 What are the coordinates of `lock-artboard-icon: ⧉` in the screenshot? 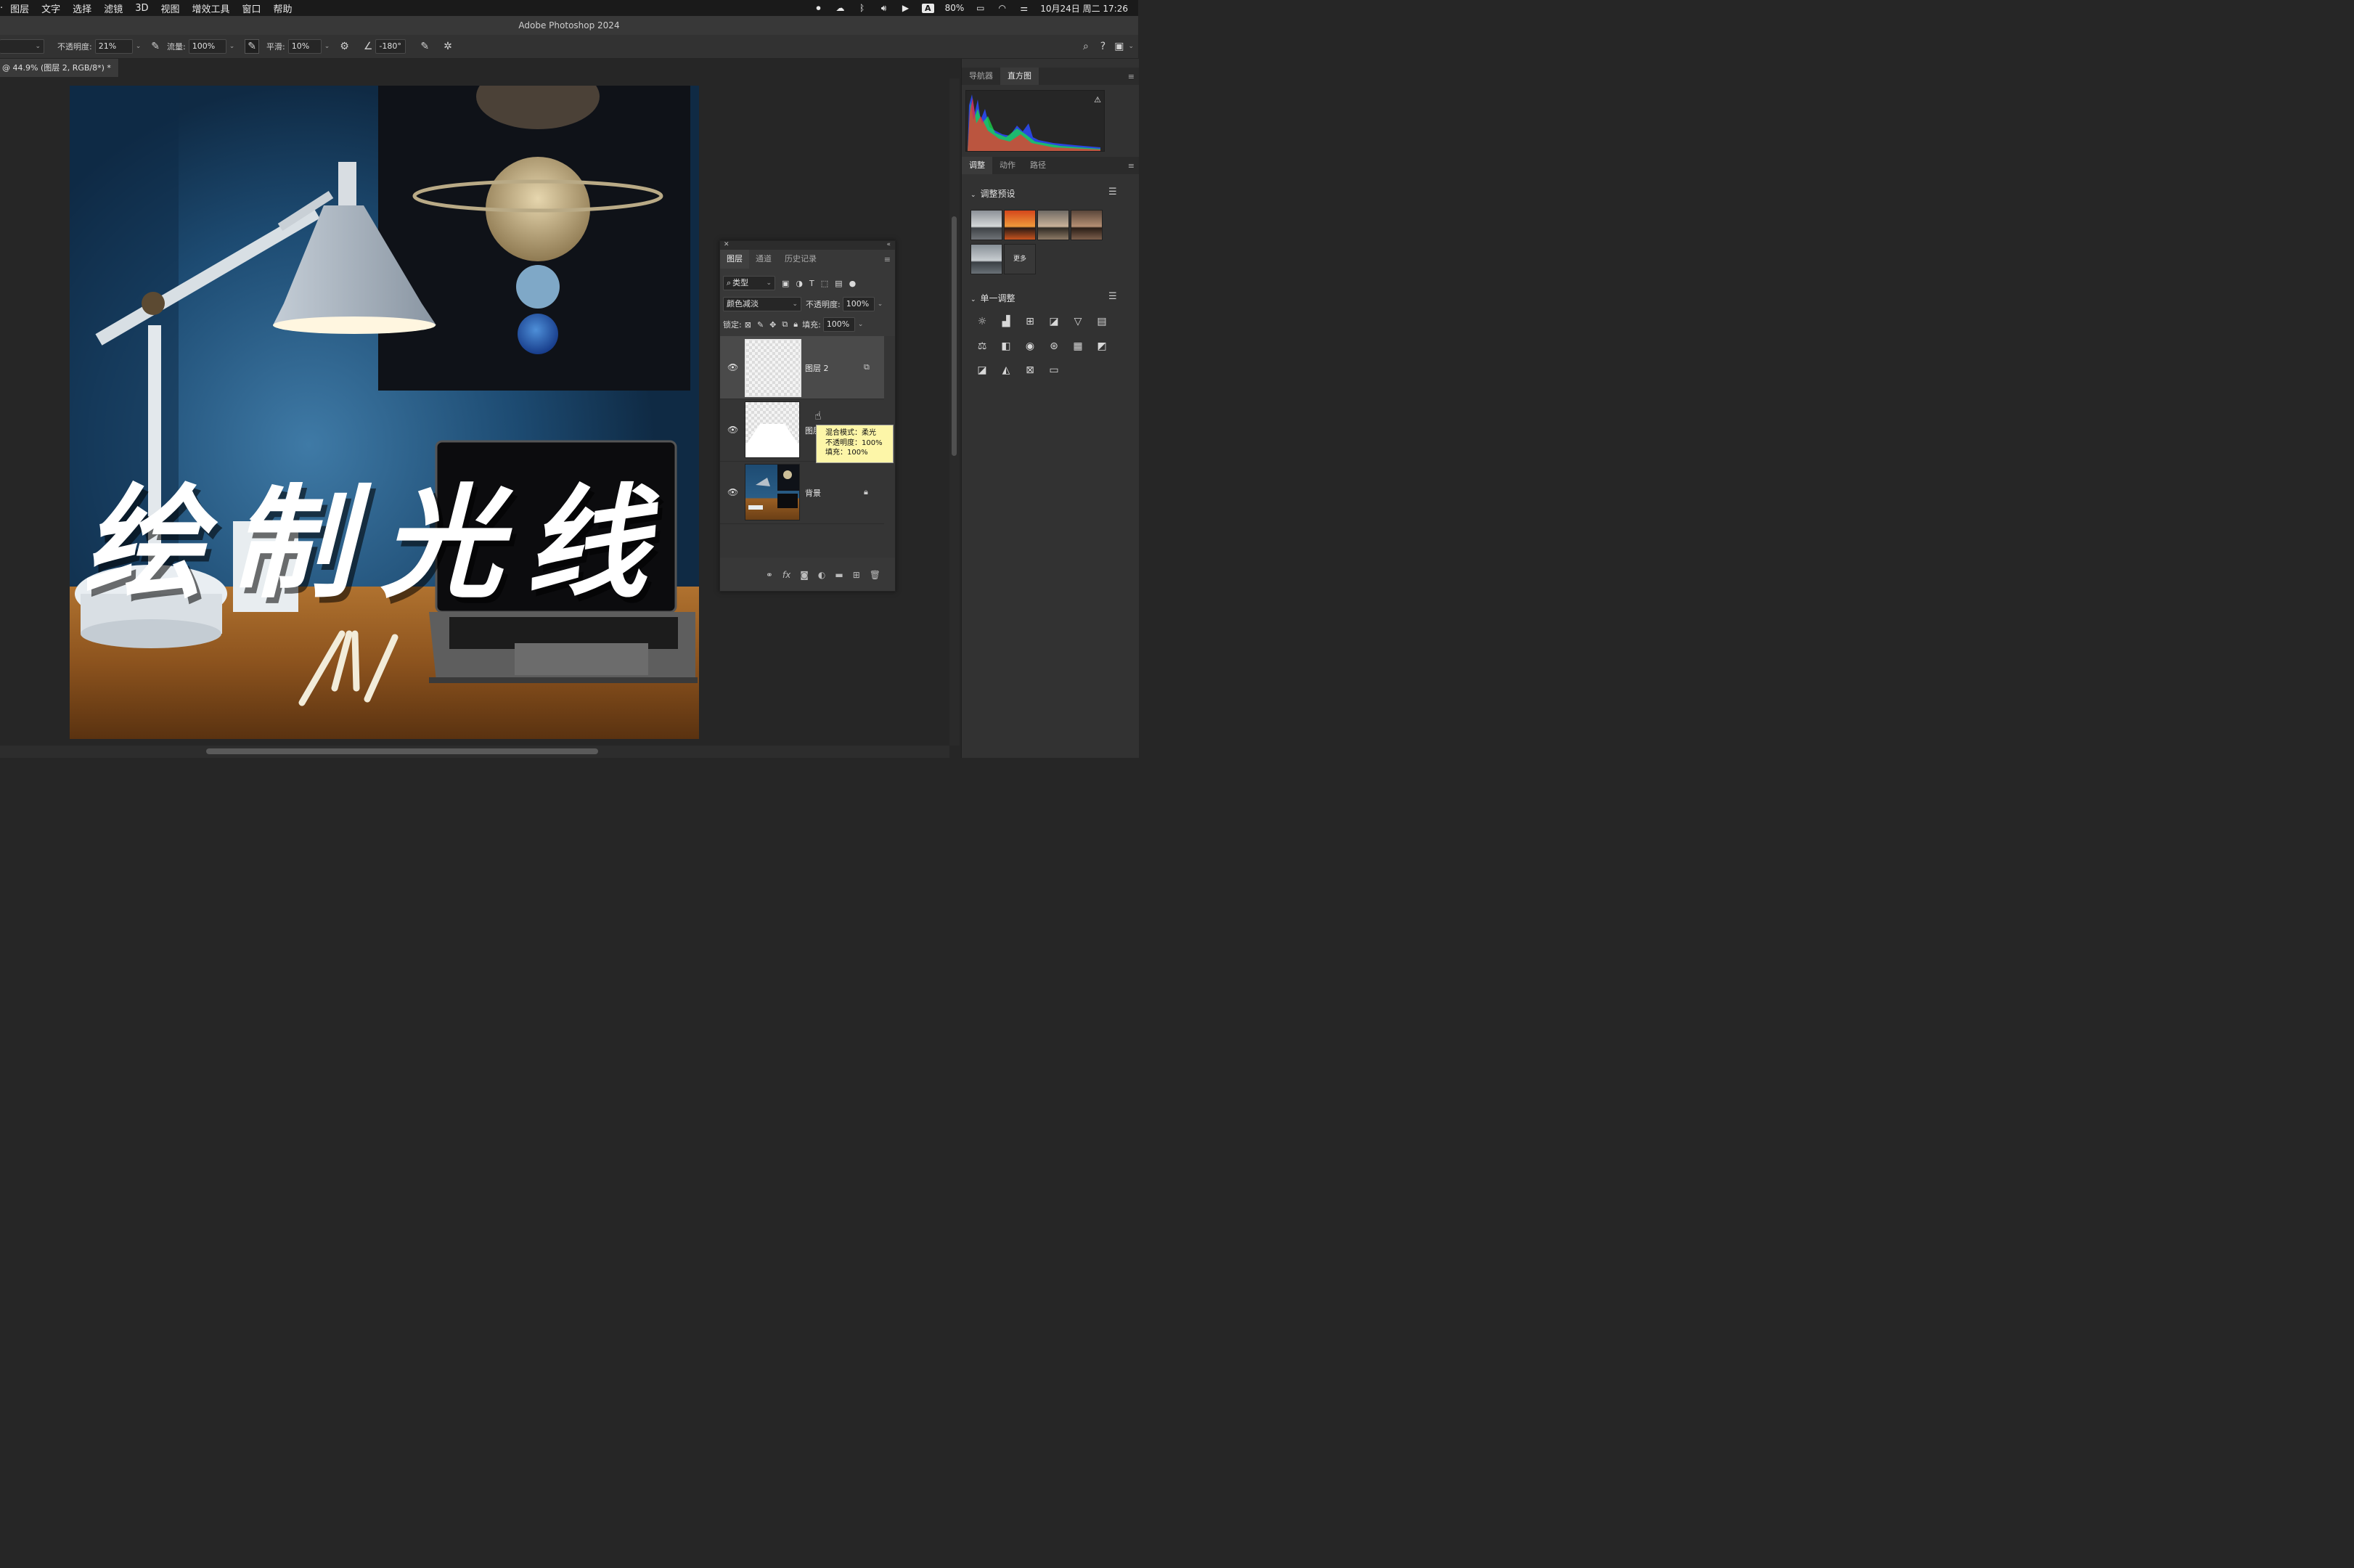 It's located at (785, 325).